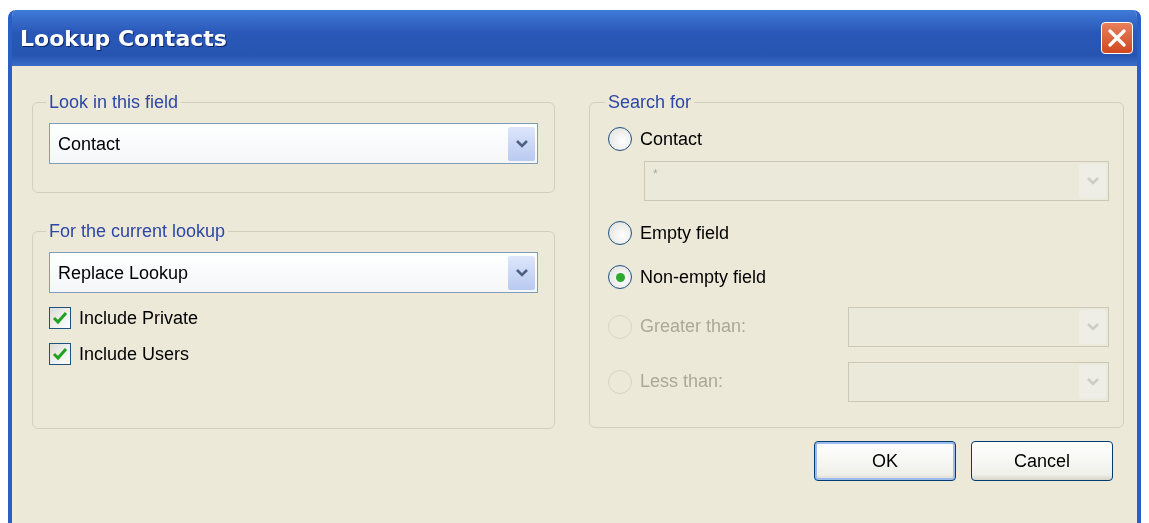  What do you see at coordinates (685, 233) in the screenshot?
I see `radio-label: Empty field` at bounding box center [685, 233].